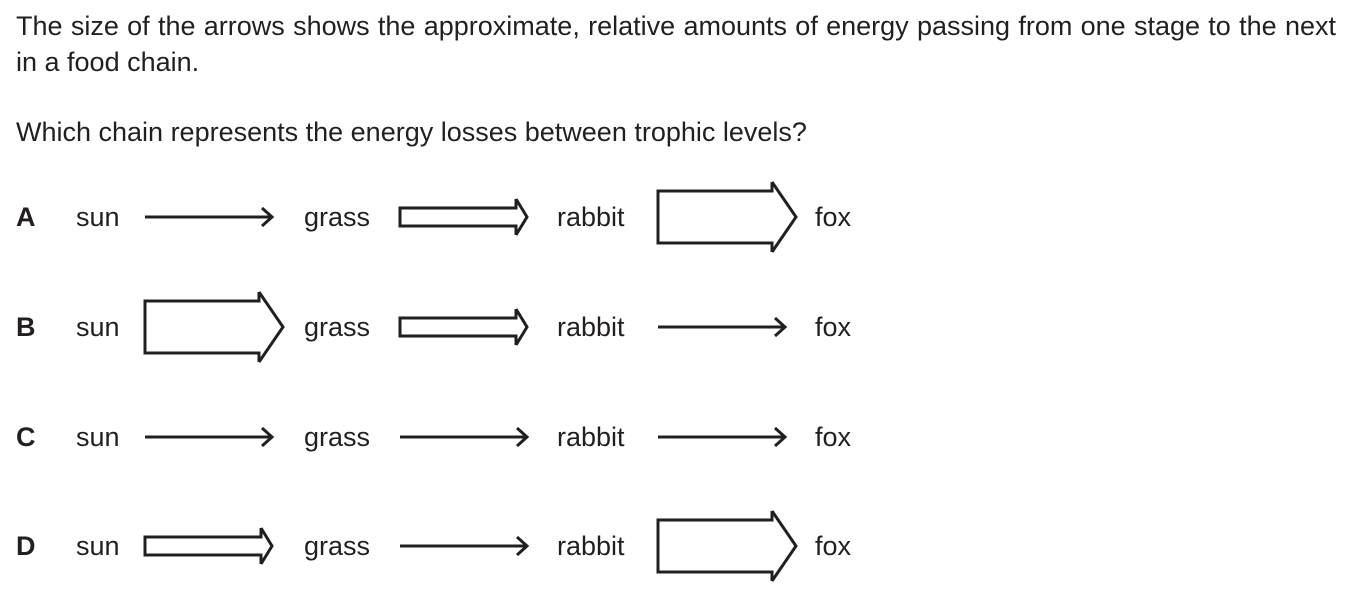  Describe the element at coordinates (26, 217) in the screenshot. I see `option-letter: A` at that location.